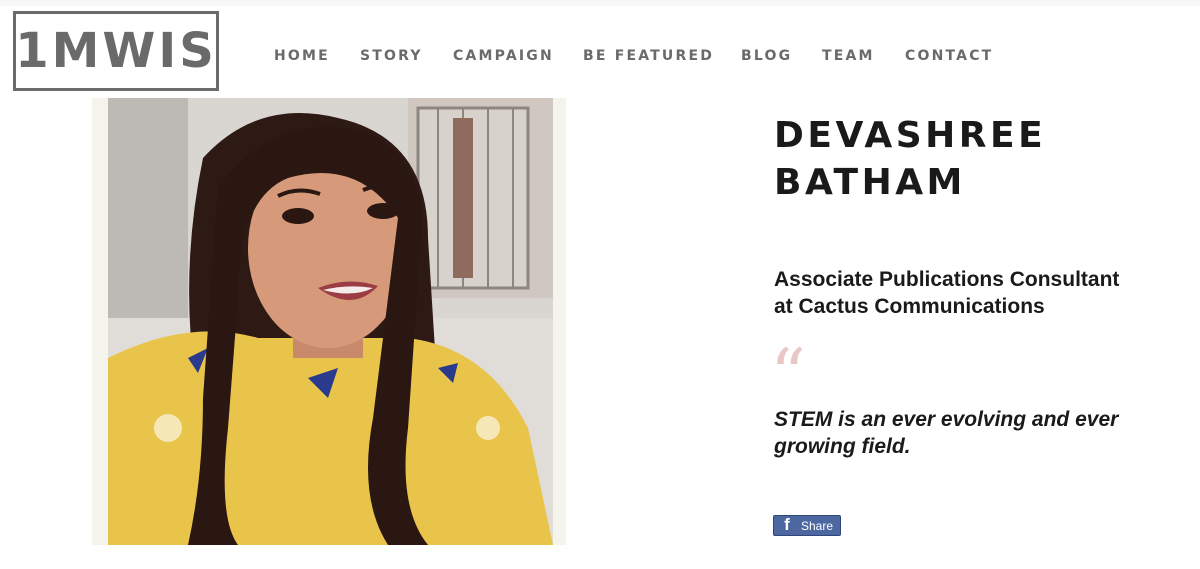 The image size is (1200, 569). Describe the element at coordinates (949, 56) in the screenshot. I see `nav-contact: CONTACT` at that location.